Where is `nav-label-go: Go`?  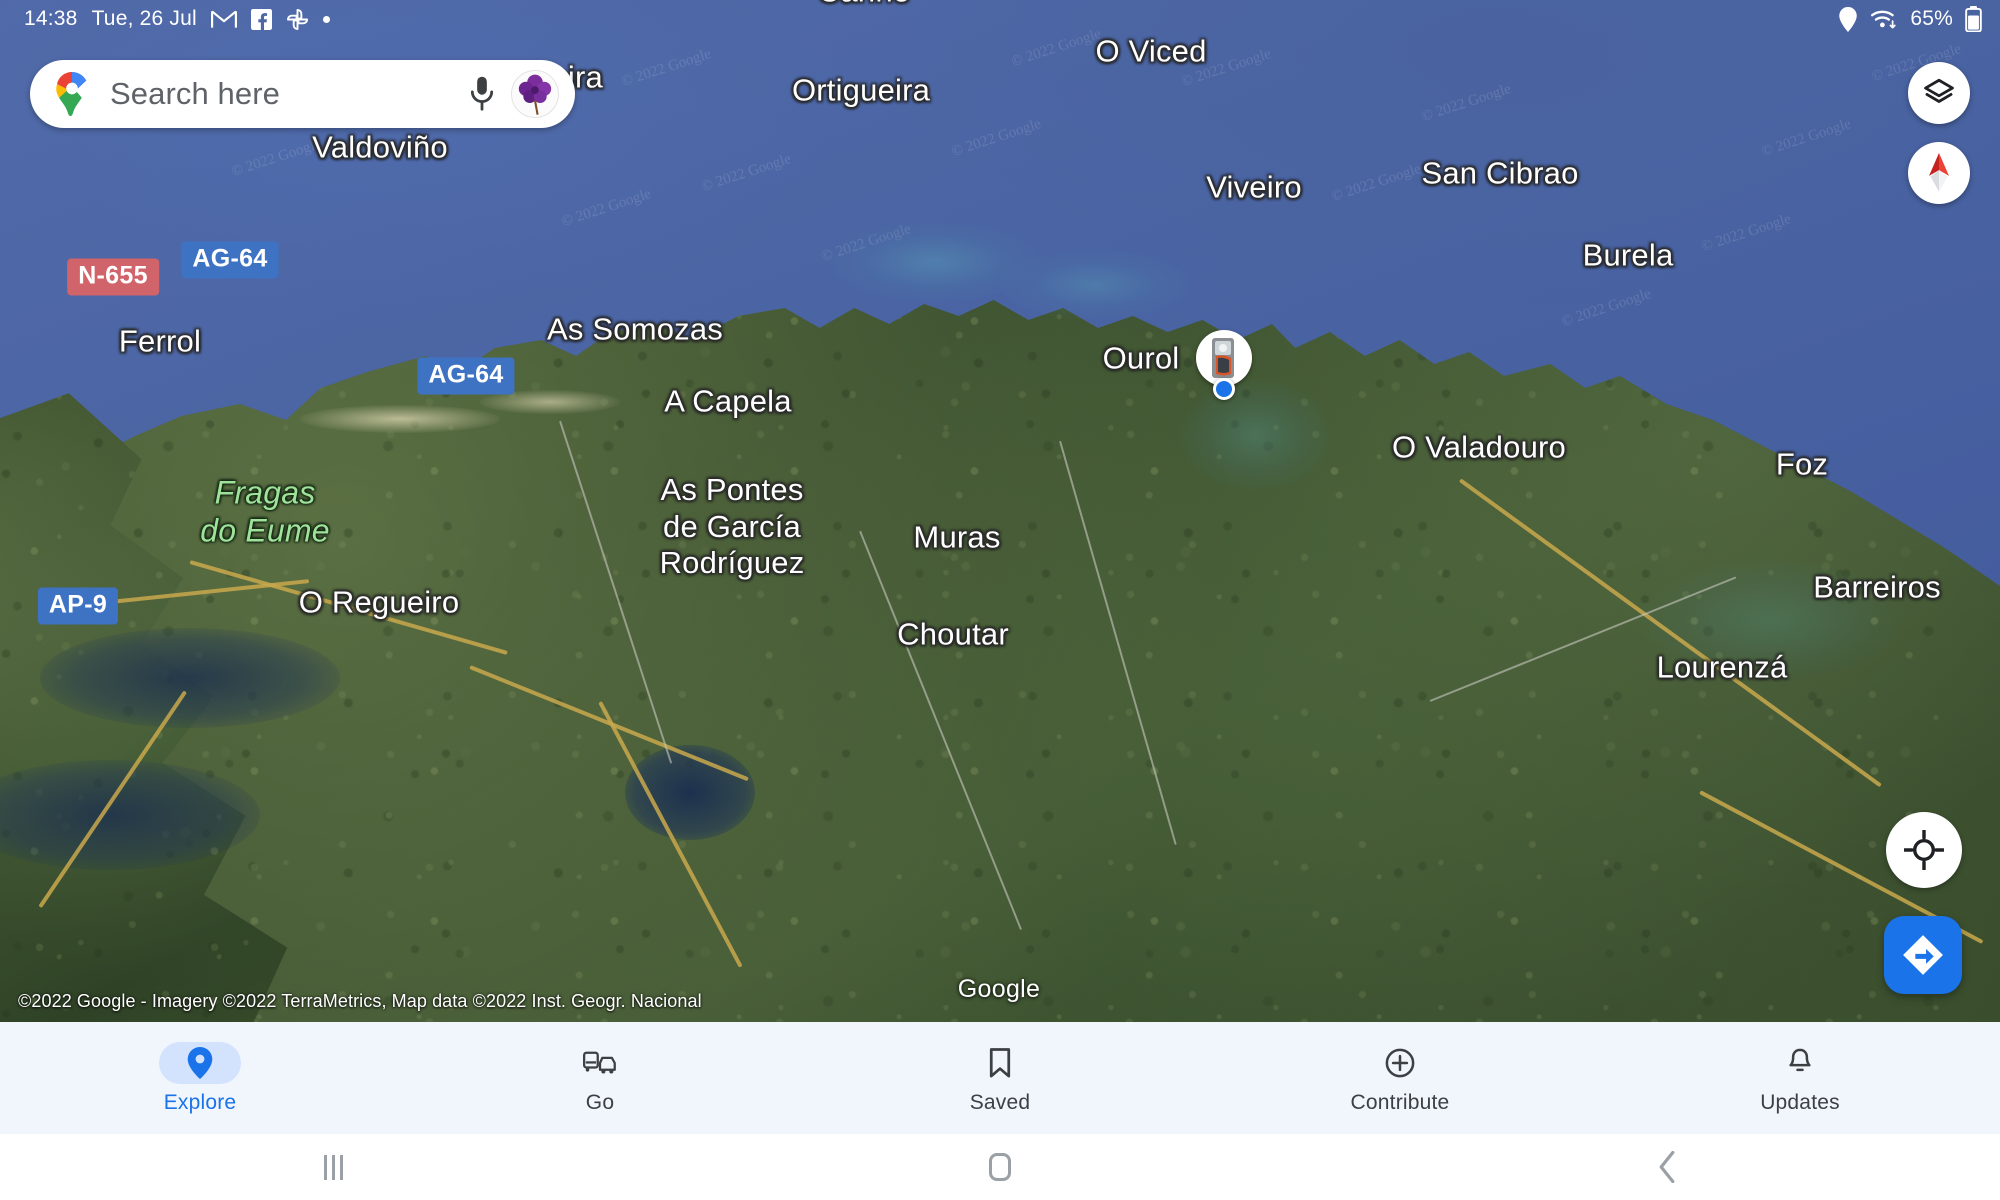 nav-label-go: Go is located at coordinates (600, 1102).